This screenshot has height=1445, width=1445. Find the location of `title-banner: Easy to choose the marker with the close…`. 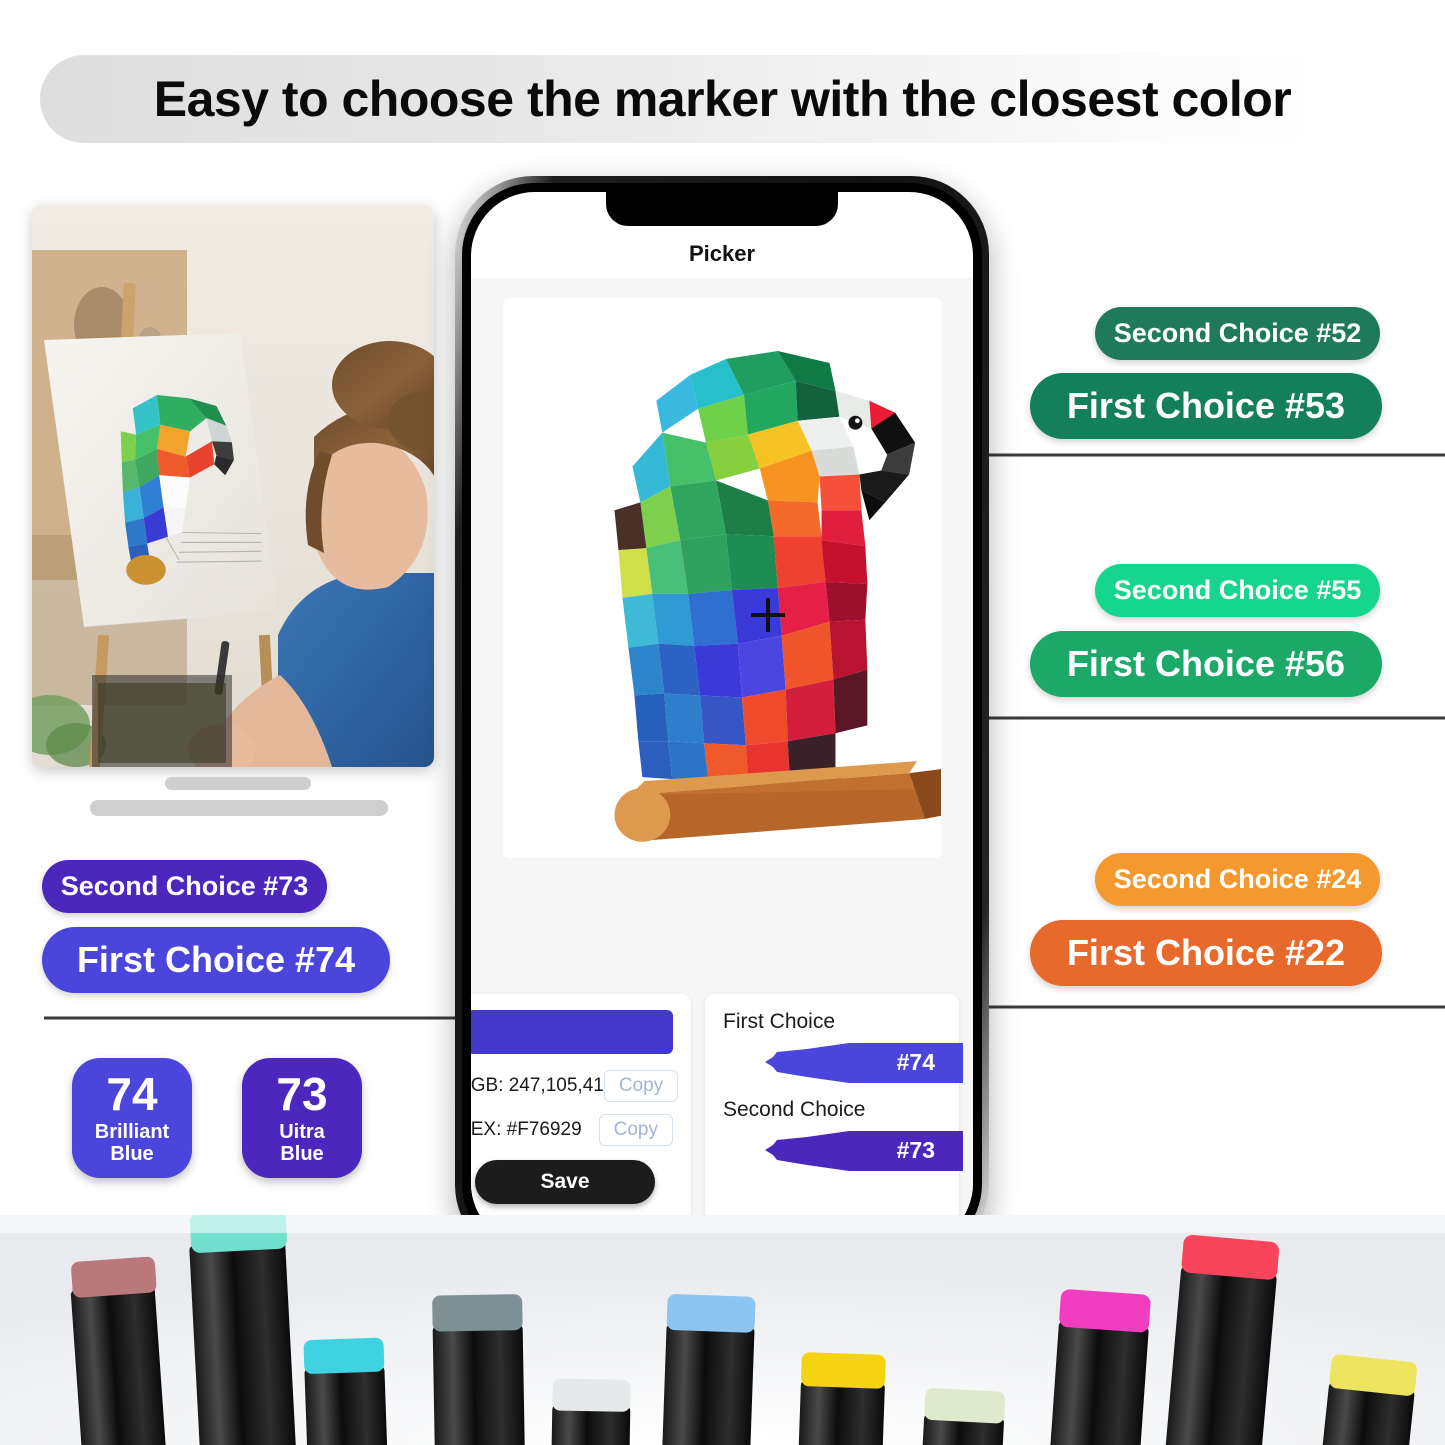

title-banner: Easy to choose the marker with the close… is located at coordinates (722, 99).